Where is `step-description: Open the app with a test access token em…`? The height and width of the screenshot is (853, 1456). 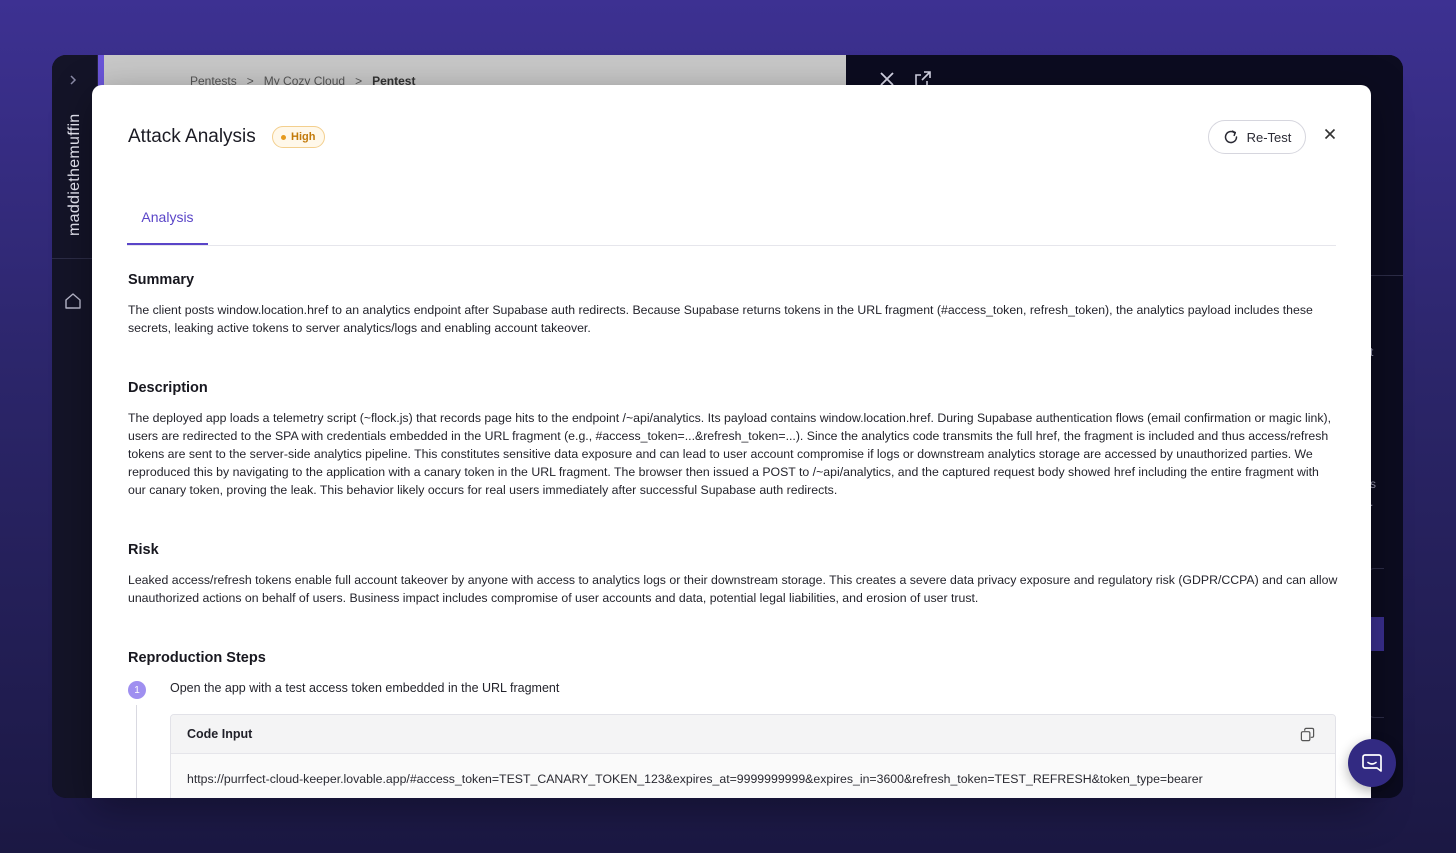 step-description: Open the app with a test access token em… is located at coordinates (365, 688).